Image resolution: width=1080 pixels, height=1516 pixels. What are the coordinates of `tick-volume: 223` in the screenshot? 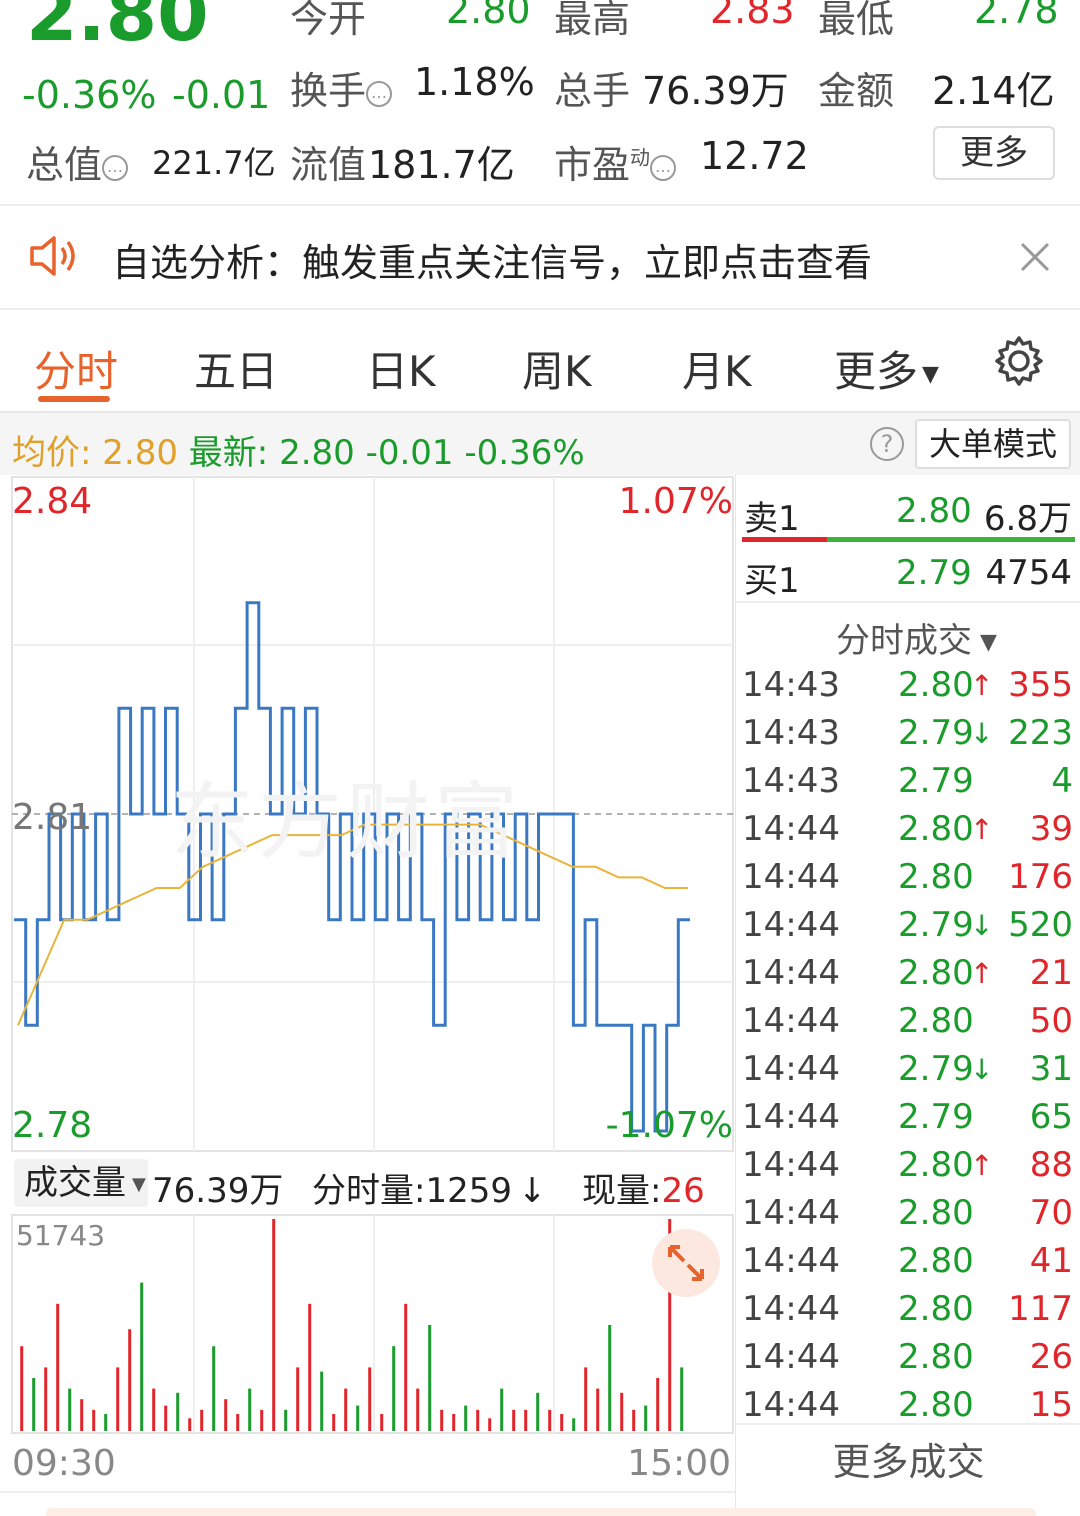 It's located at (1040, 733).